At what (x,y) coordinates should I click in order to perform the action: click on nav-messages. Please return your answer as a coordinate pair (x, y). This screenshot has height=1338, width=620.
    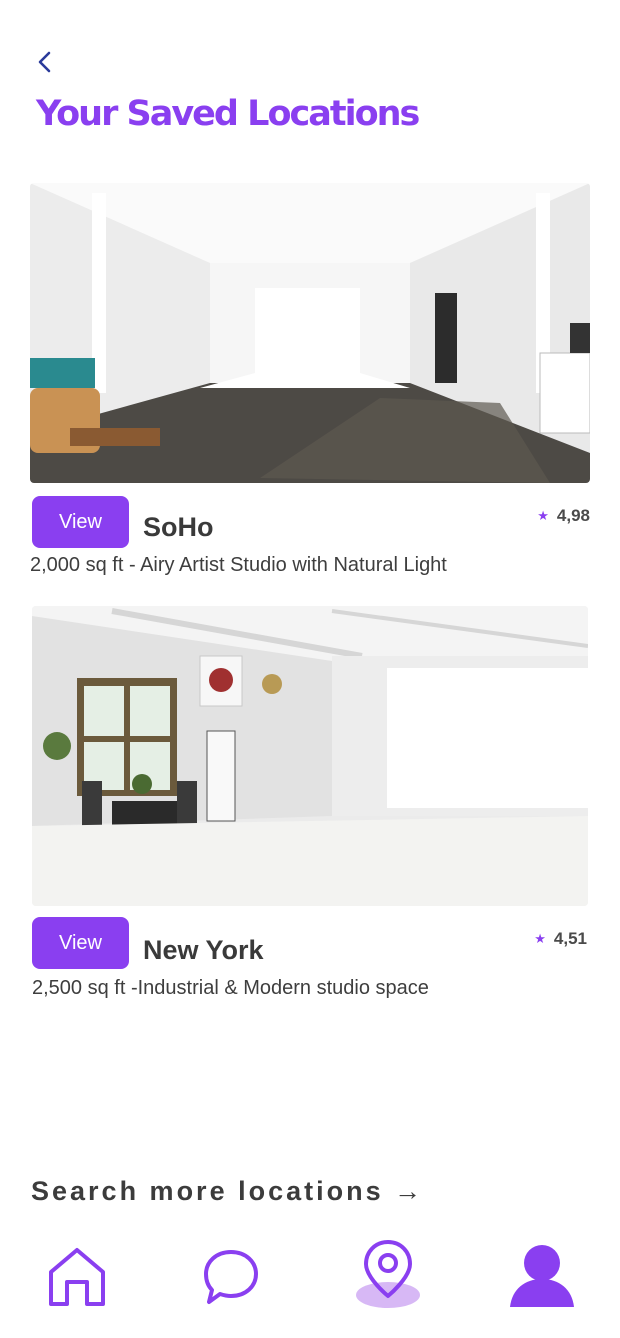
    Looking at the image, I should click on (231, 1276).